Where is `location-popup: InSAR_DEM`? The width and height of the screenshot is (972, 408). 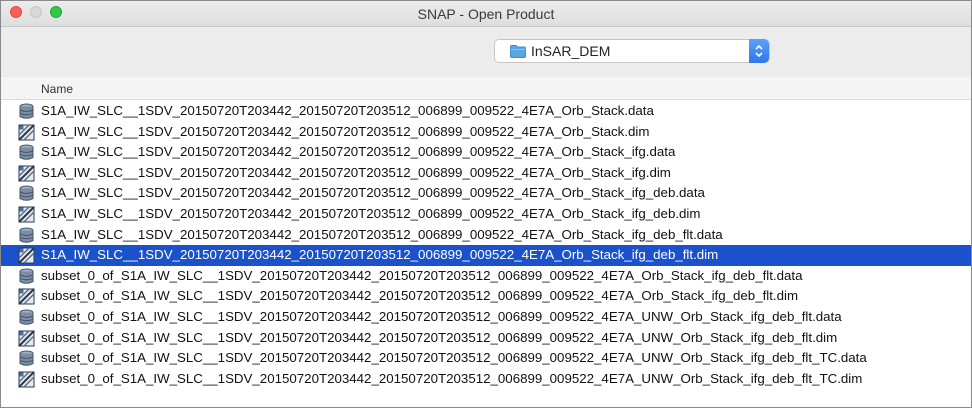 location-popup: InSAR_DEM is located at coordinates (632, 51).